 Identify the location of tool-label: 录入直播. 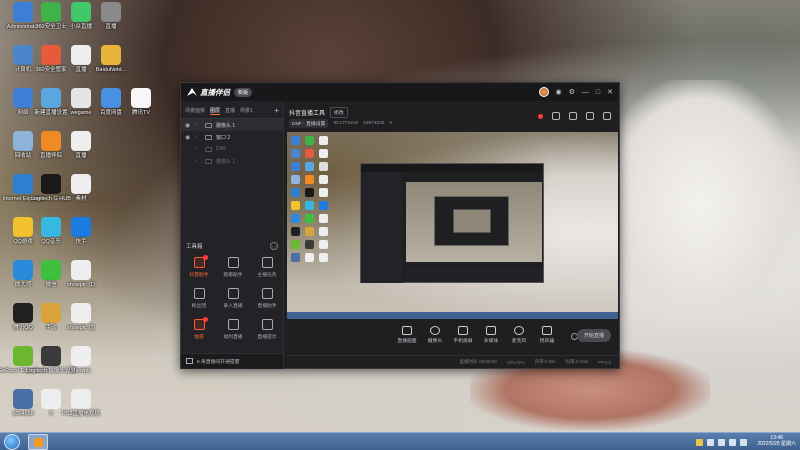
(233, 306).